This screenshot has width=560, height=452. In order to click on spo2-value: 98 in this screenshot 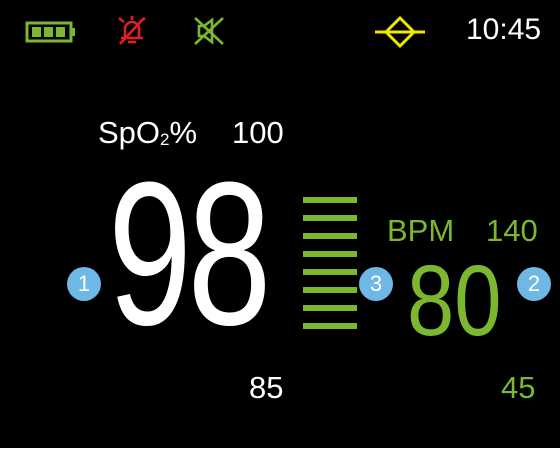, I will do `click(189, 254)`.